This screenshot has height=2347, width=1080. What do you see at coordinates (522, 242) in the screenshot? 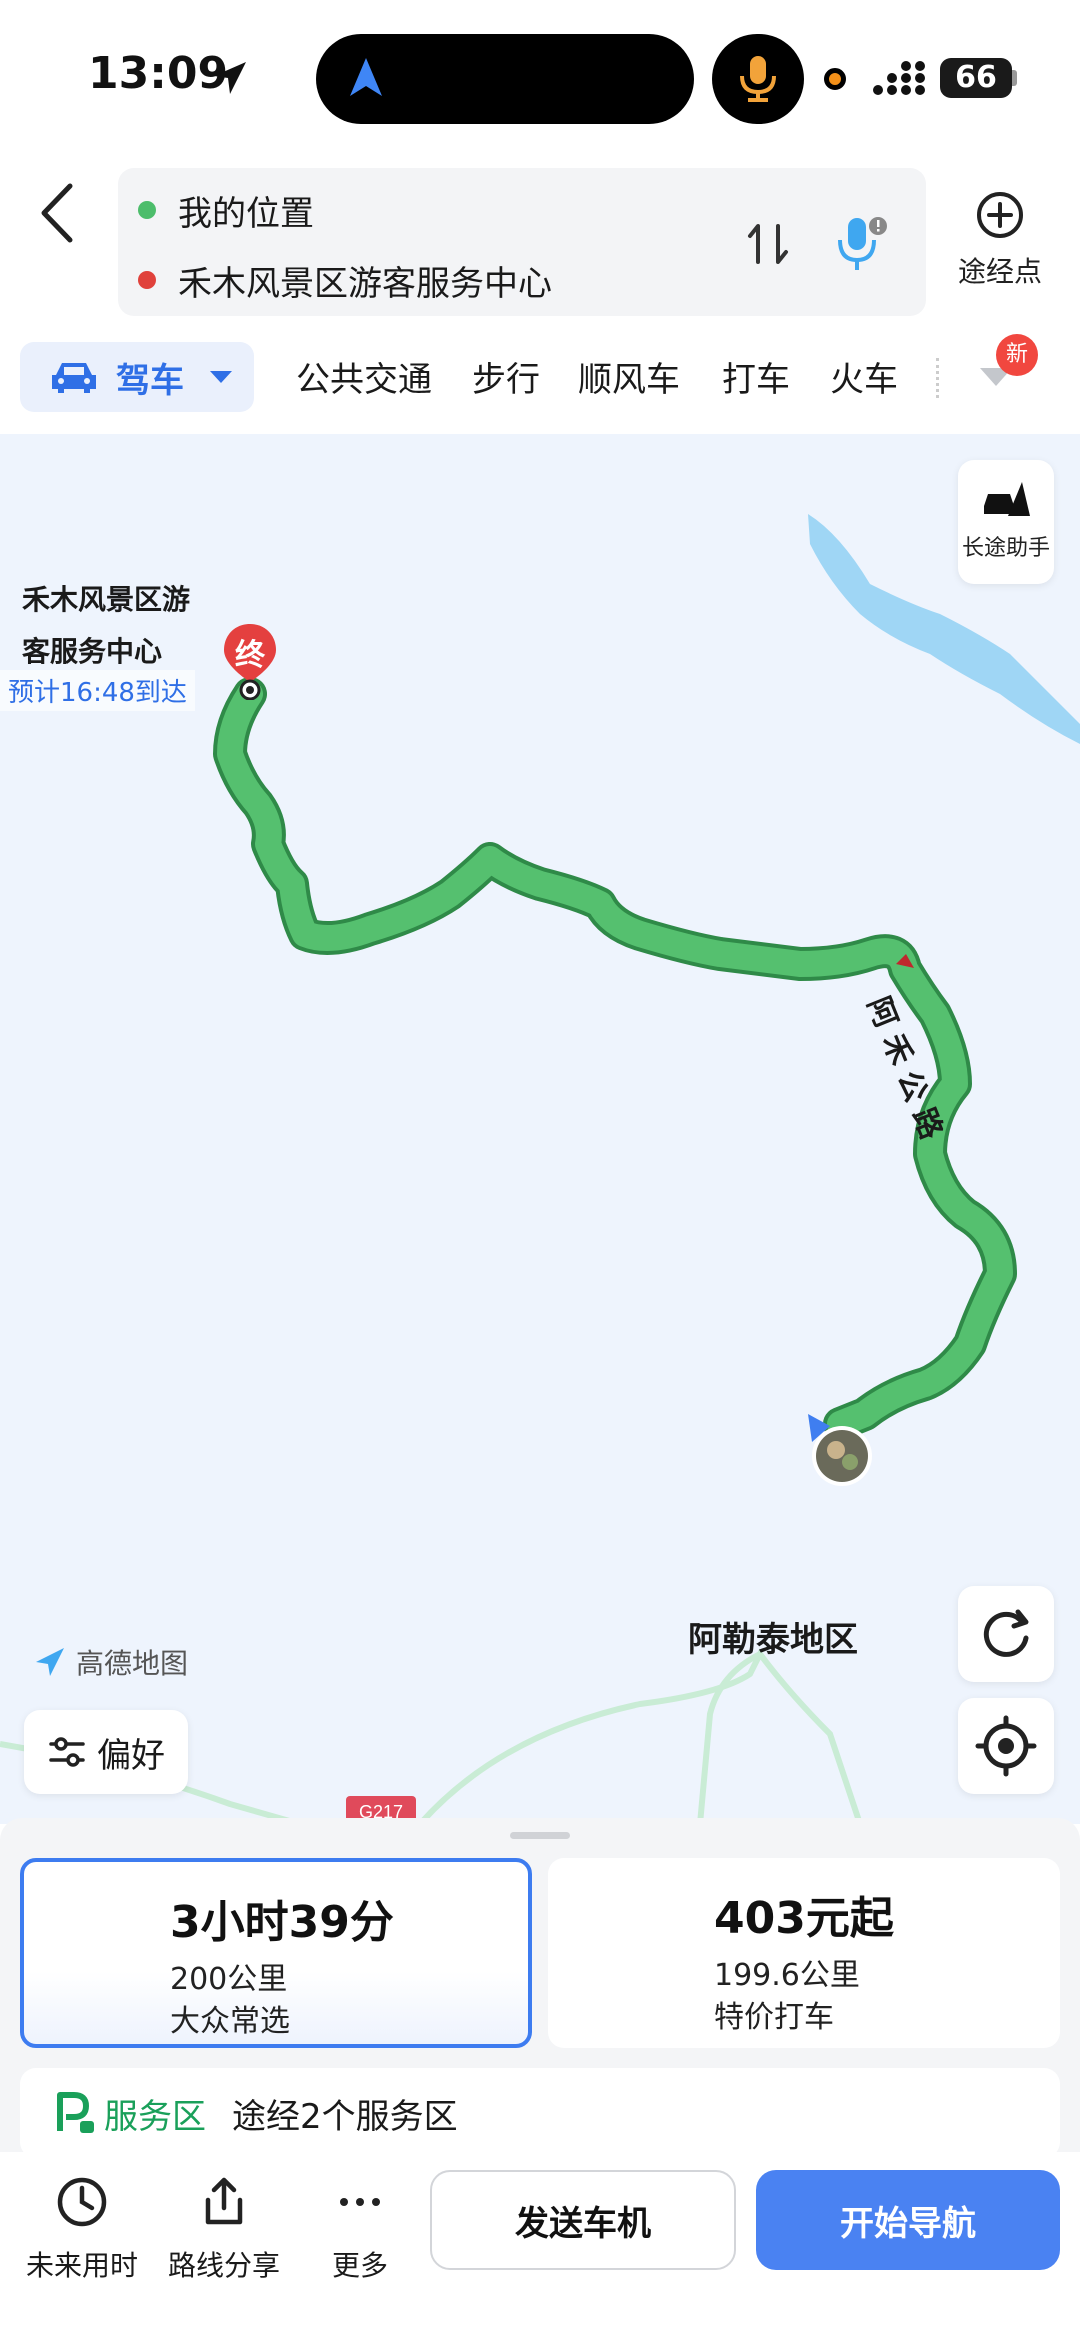
I see `route-input-box: 我的位置 禾木风景区游客服务中心` at bounding box center [522, 242].